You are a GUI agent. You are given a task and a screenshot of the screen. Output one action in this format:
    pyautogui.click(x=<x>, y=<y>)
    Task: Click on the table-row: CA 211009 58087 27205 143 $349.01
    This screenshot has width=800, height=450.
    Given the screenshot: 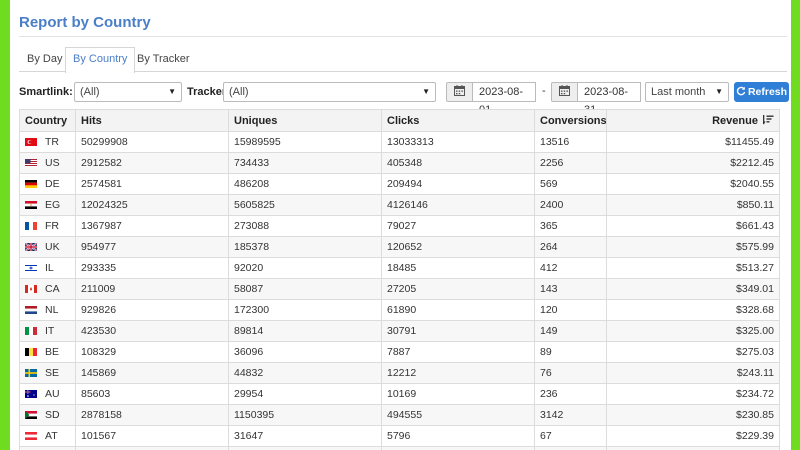 What is the action you would take?
    pyautogui.click(x=399, y=289)
    